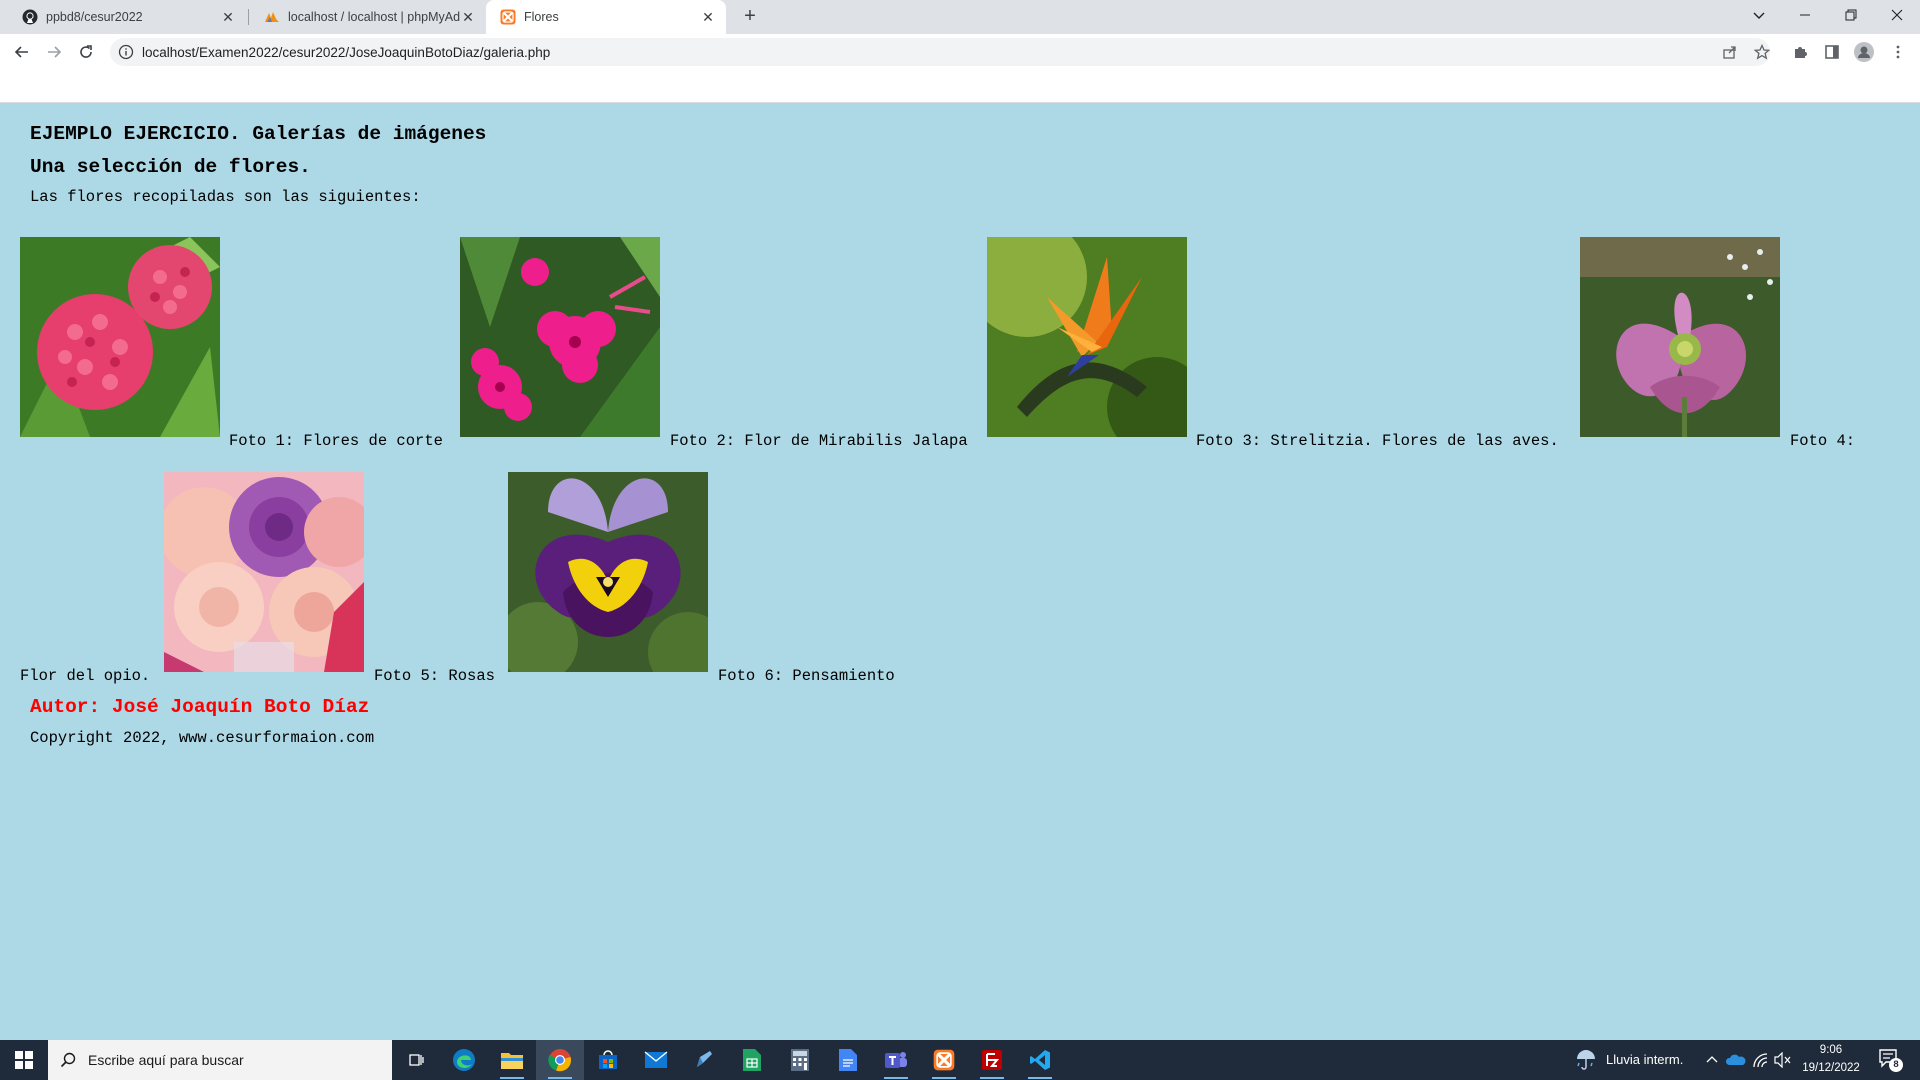 The image size is (1920, 1080). Describe the element at coordinates (120, 337) in the screenshot. I see `hydrangea-image` at that location.